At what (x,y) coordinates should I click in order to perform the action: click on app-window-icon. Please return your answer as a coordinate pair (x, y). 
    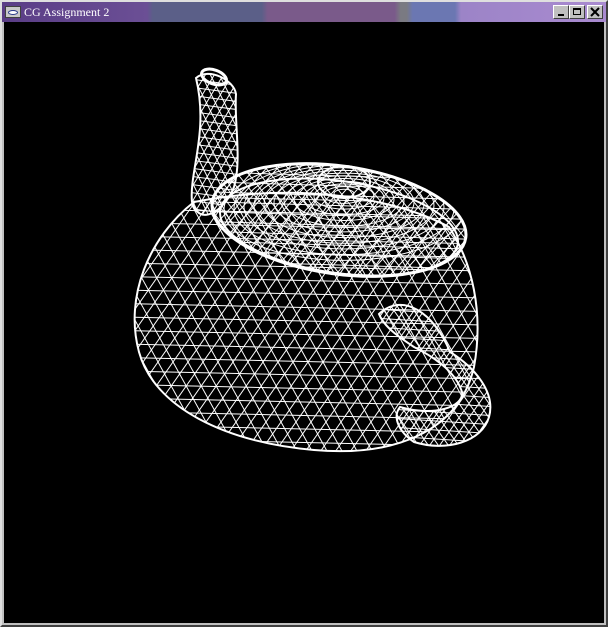
    Looking at the image, I should click on (13, 12).